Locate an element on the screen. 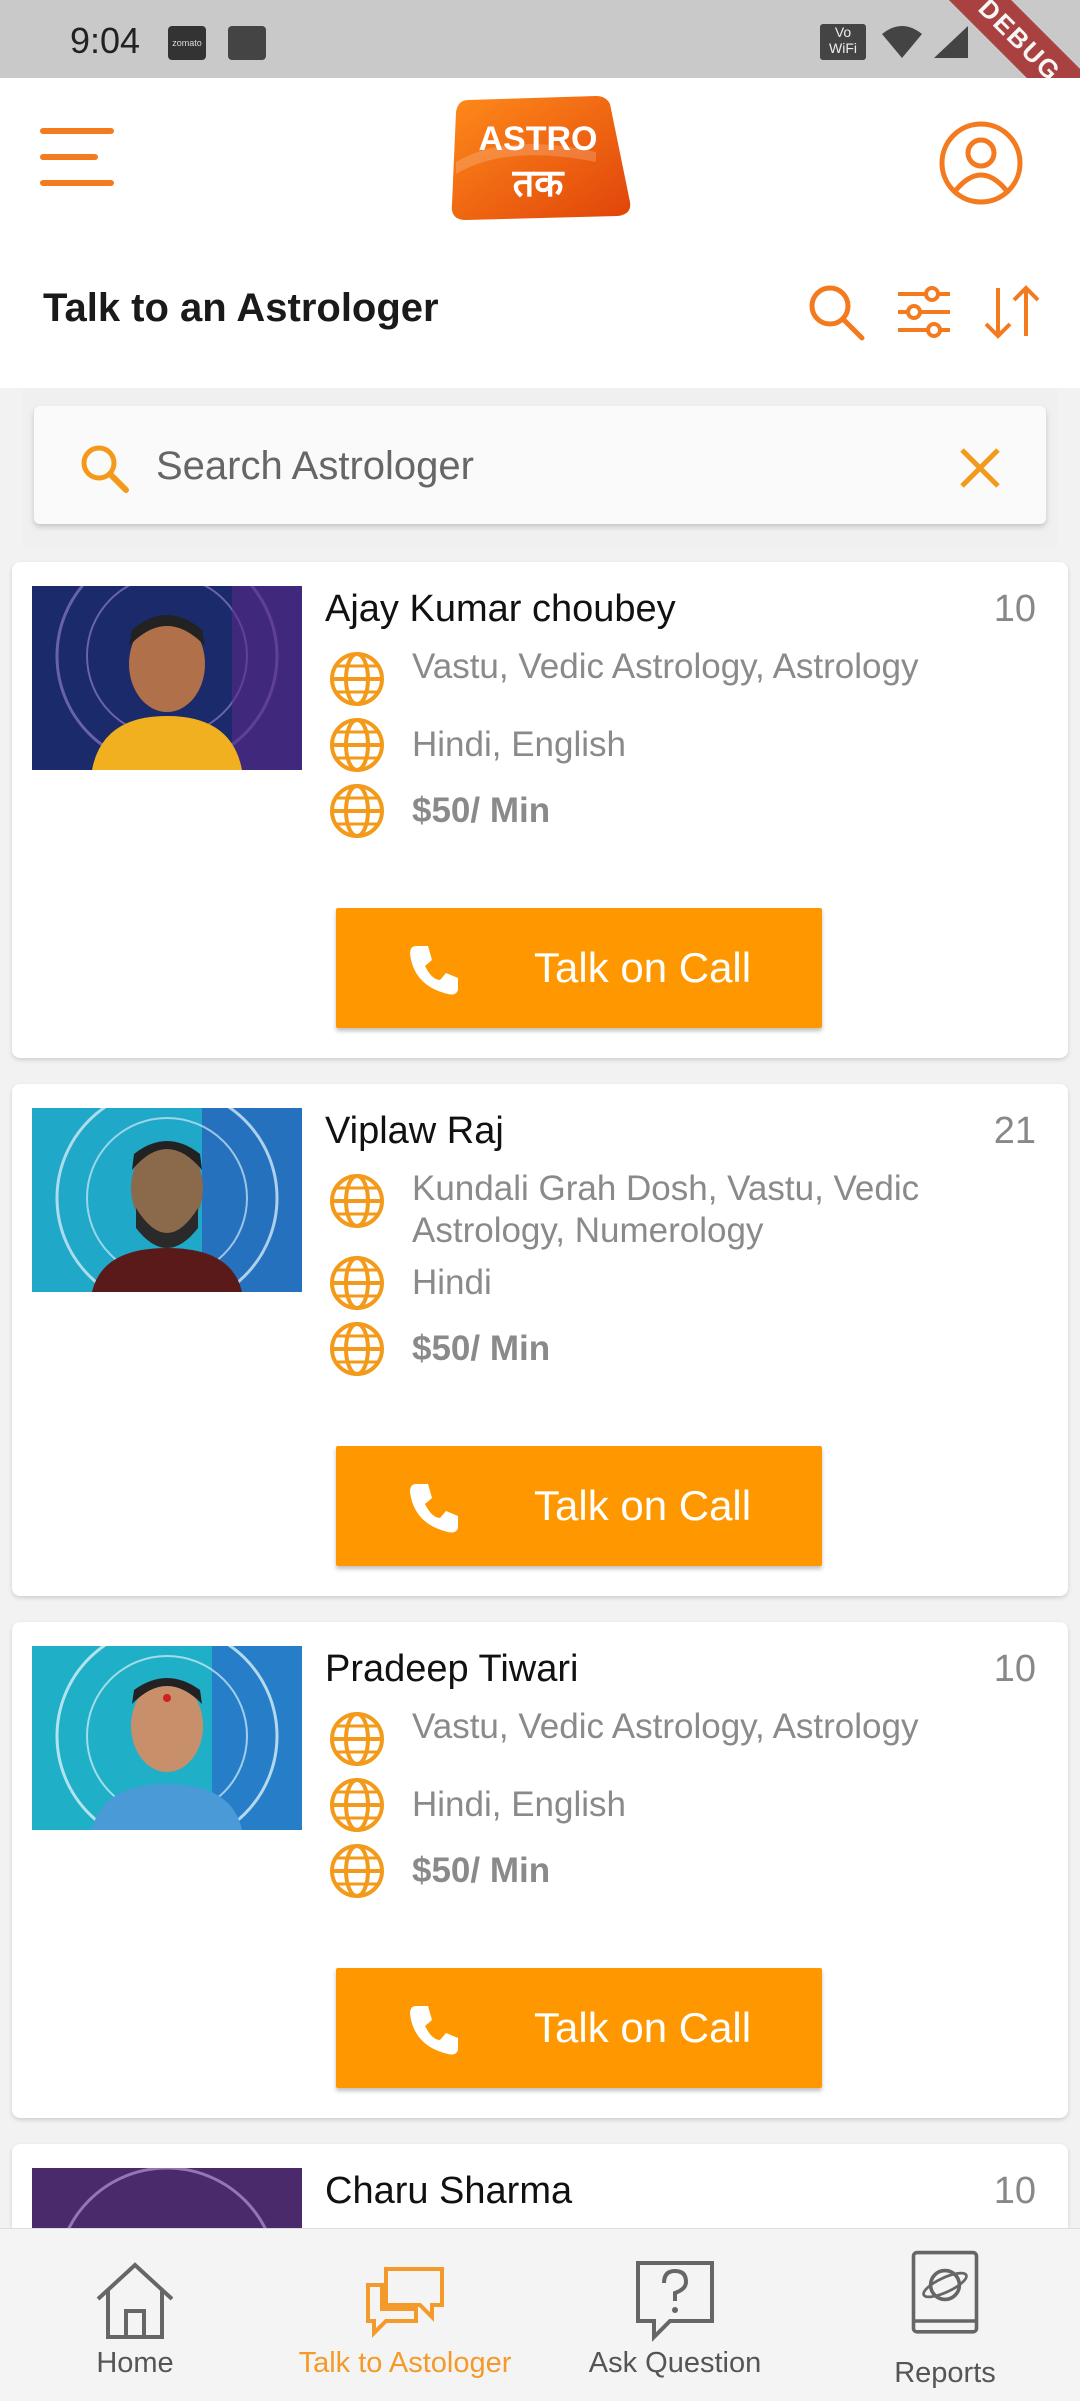  profile-button is located at coordinates (981, 163).